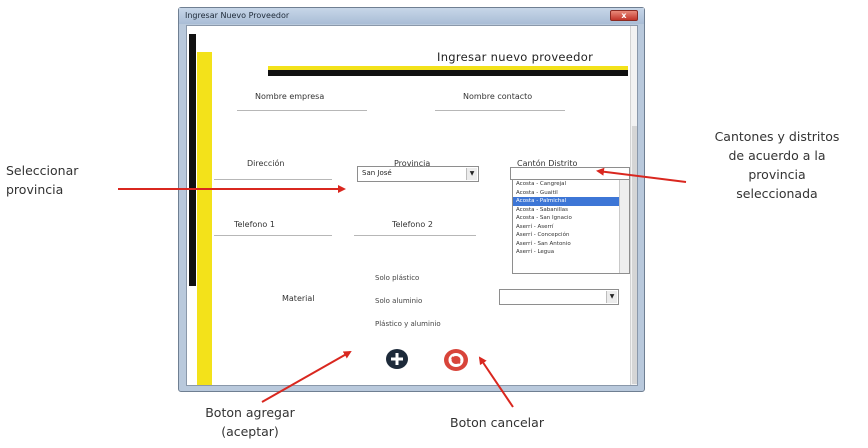  What do you see at coordinates (290, 96) in the screenshot?
I see `company-name-label: Nombre empresa` at bounding box center [290, 96].